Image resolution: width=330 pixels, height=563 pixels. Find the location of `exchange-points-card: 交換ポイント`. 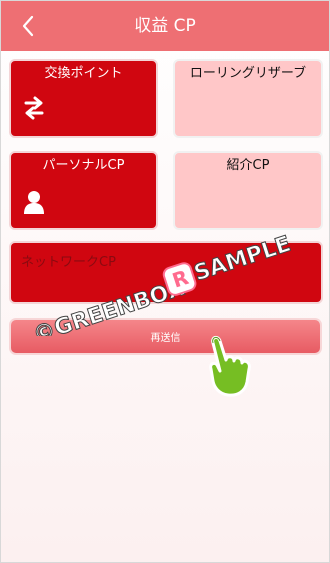

exchange-points-card: 交換ポイント is located at coordinates (83, 98).